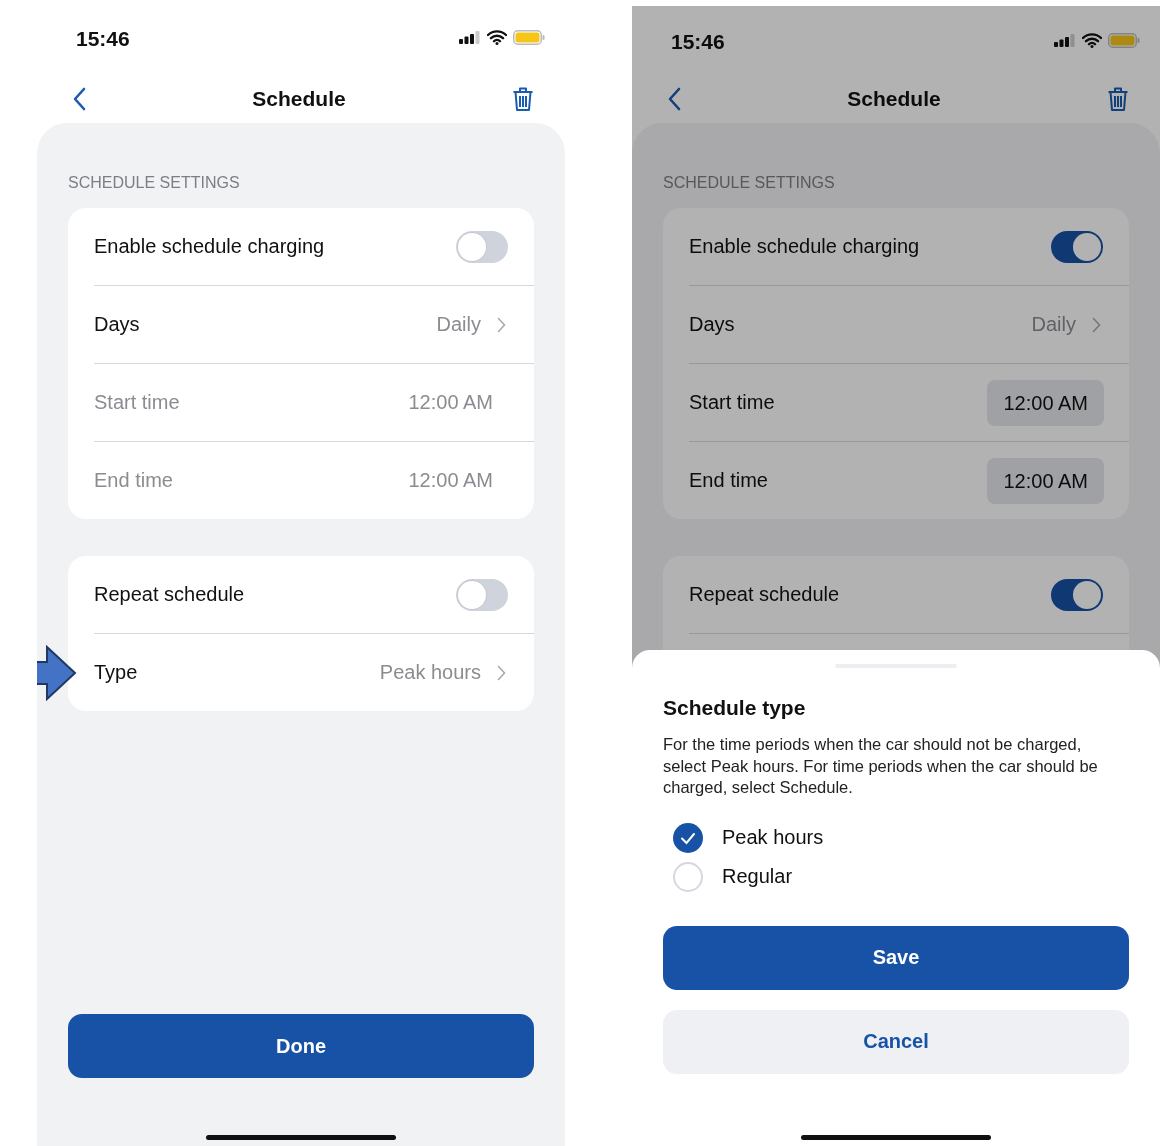 This screenshot has height=1146, width=1161. Describe the element at coordinates (896, 957) in the screenshot. I see `save-button: Save` at that location.